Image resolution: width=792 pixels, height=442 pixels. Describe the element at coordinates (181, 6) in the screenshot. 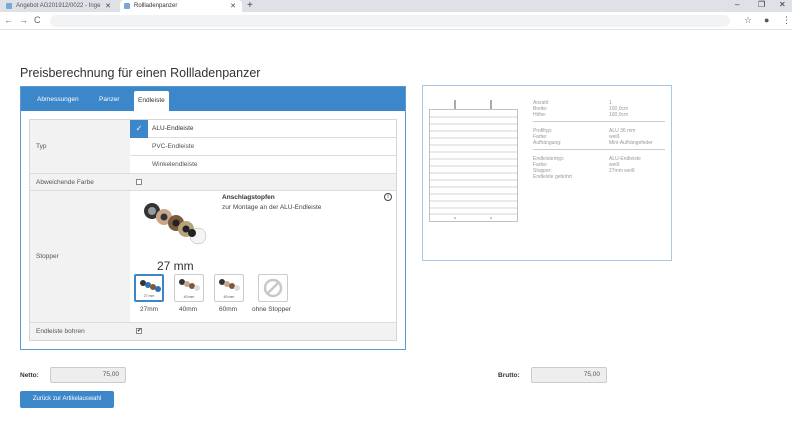

I see `browser-tab-rollladenpanzer: Rollladenpanzer ✕` at that location.